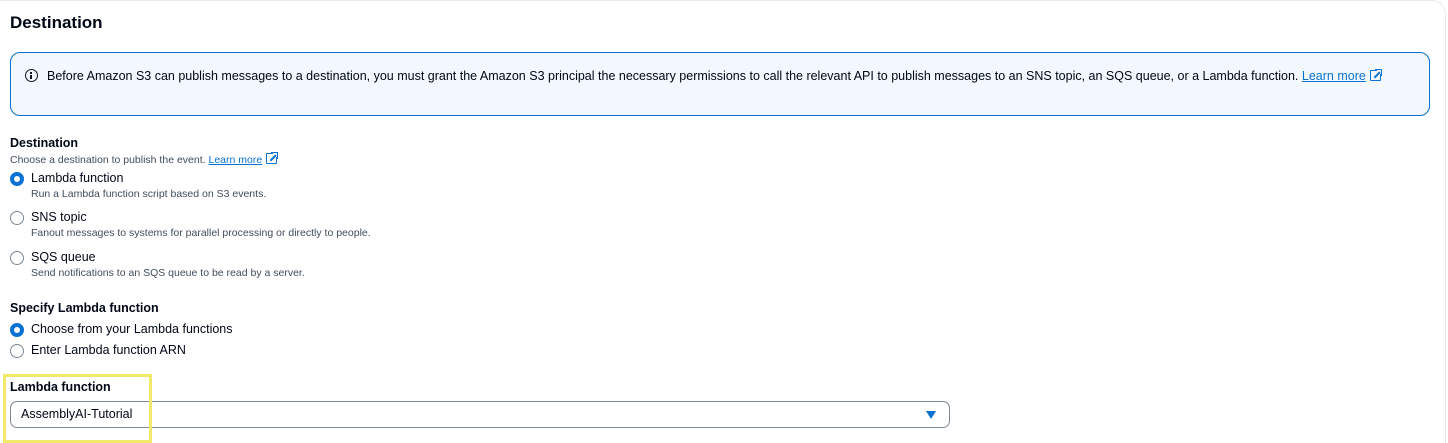  Describe the element at coordinates (31, 75) in the screenshot. I see `info-icon` at that location.